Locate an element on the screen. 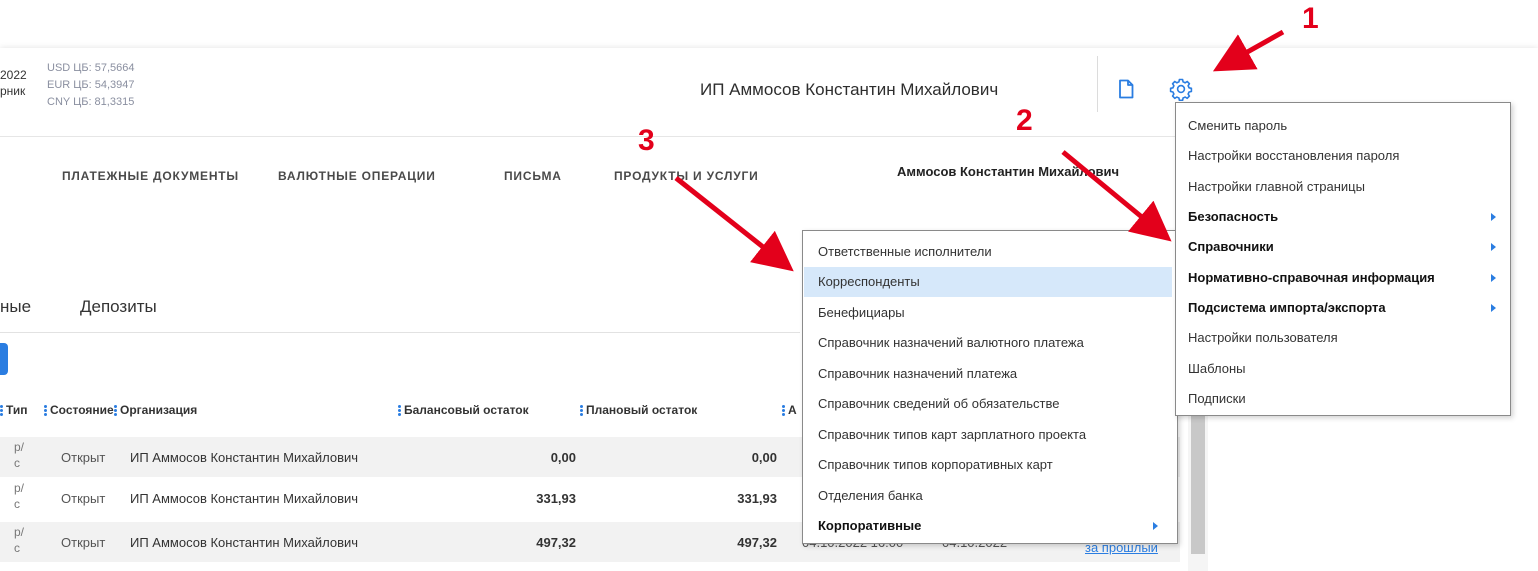 This screenshot has height=571, width=1538. annotation-number-2: 2 is located at coordinates (1024, 120).